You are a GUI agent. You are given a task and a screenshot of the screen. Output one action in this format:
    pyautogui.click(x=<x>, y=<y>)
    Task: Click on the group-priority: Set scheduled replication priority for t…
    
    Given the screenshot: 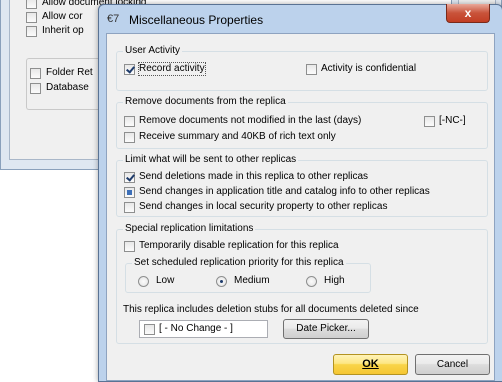 What is the action you would take?
    pyautogui.click(x=248, y=275)
    